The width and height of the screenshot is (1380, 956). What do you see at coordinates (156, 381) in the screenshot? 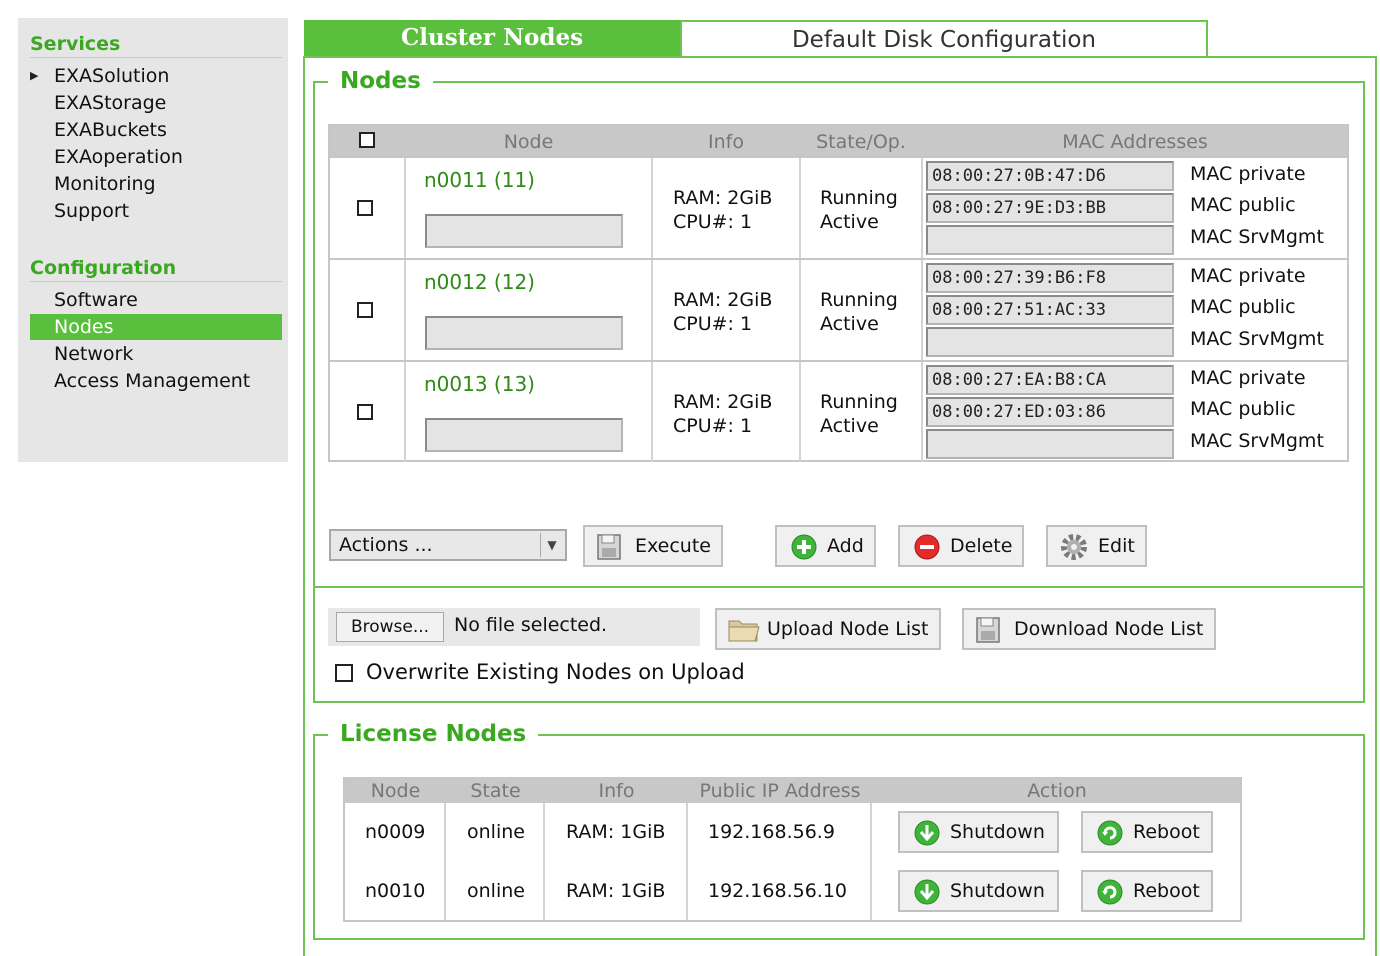
I see `sidebar-item-access-management: Access Management` at bounding box center [156, 381].